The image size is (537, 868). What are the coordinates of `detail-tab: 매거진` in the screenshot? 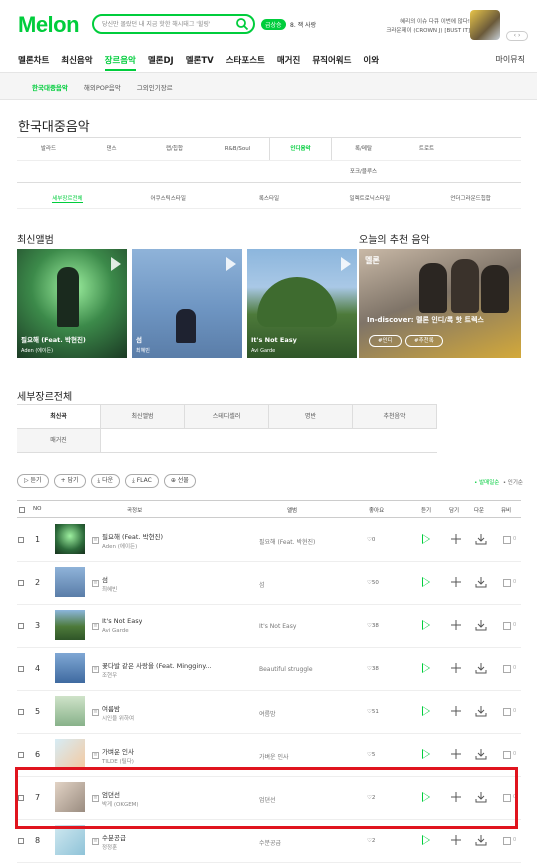 It's located at (59, 440).